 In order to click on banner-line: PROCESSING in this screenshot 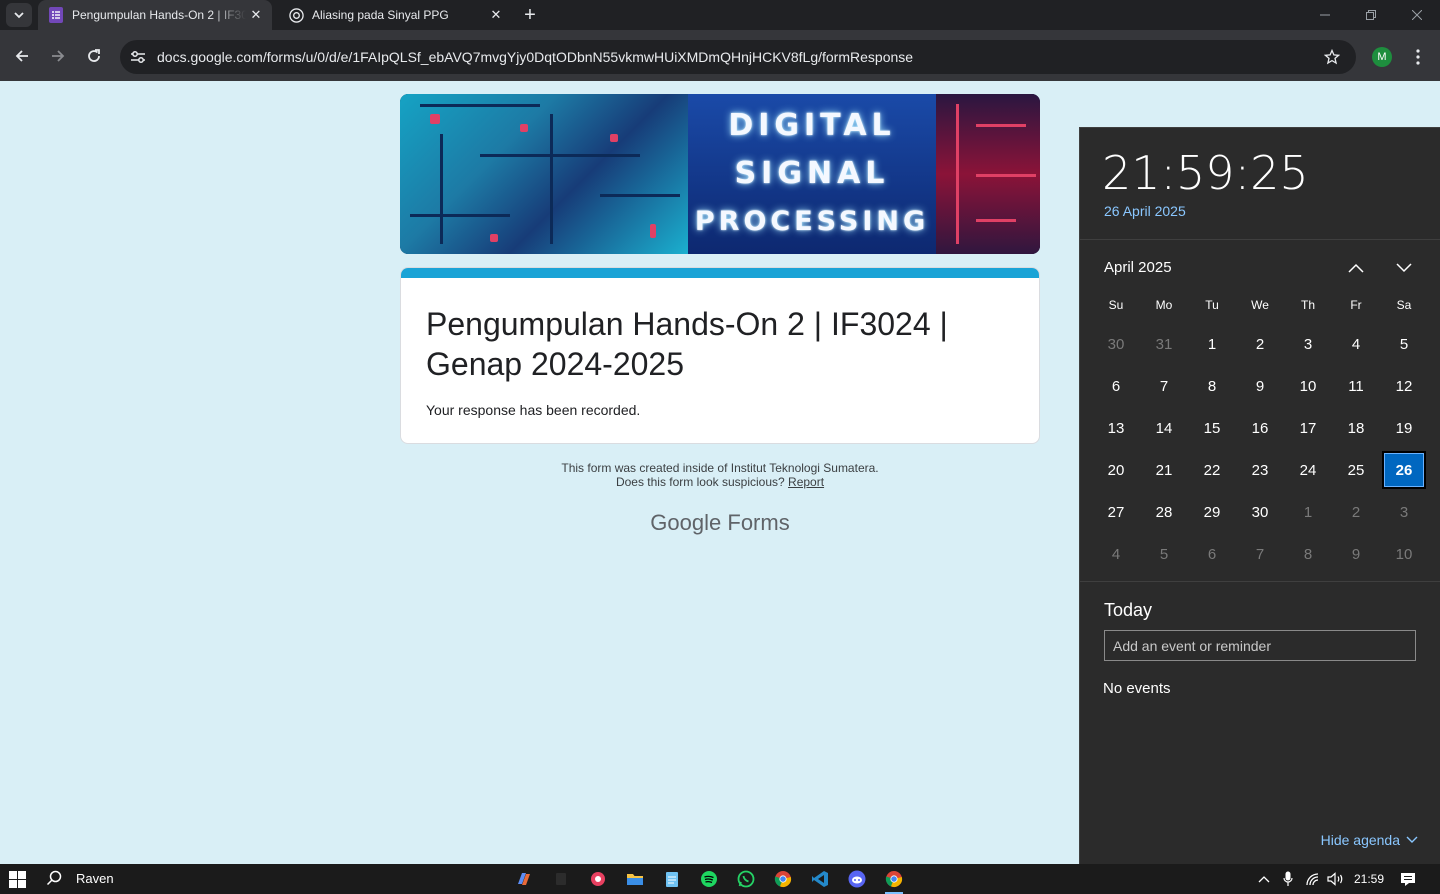, I will do `click(812, 221)`.